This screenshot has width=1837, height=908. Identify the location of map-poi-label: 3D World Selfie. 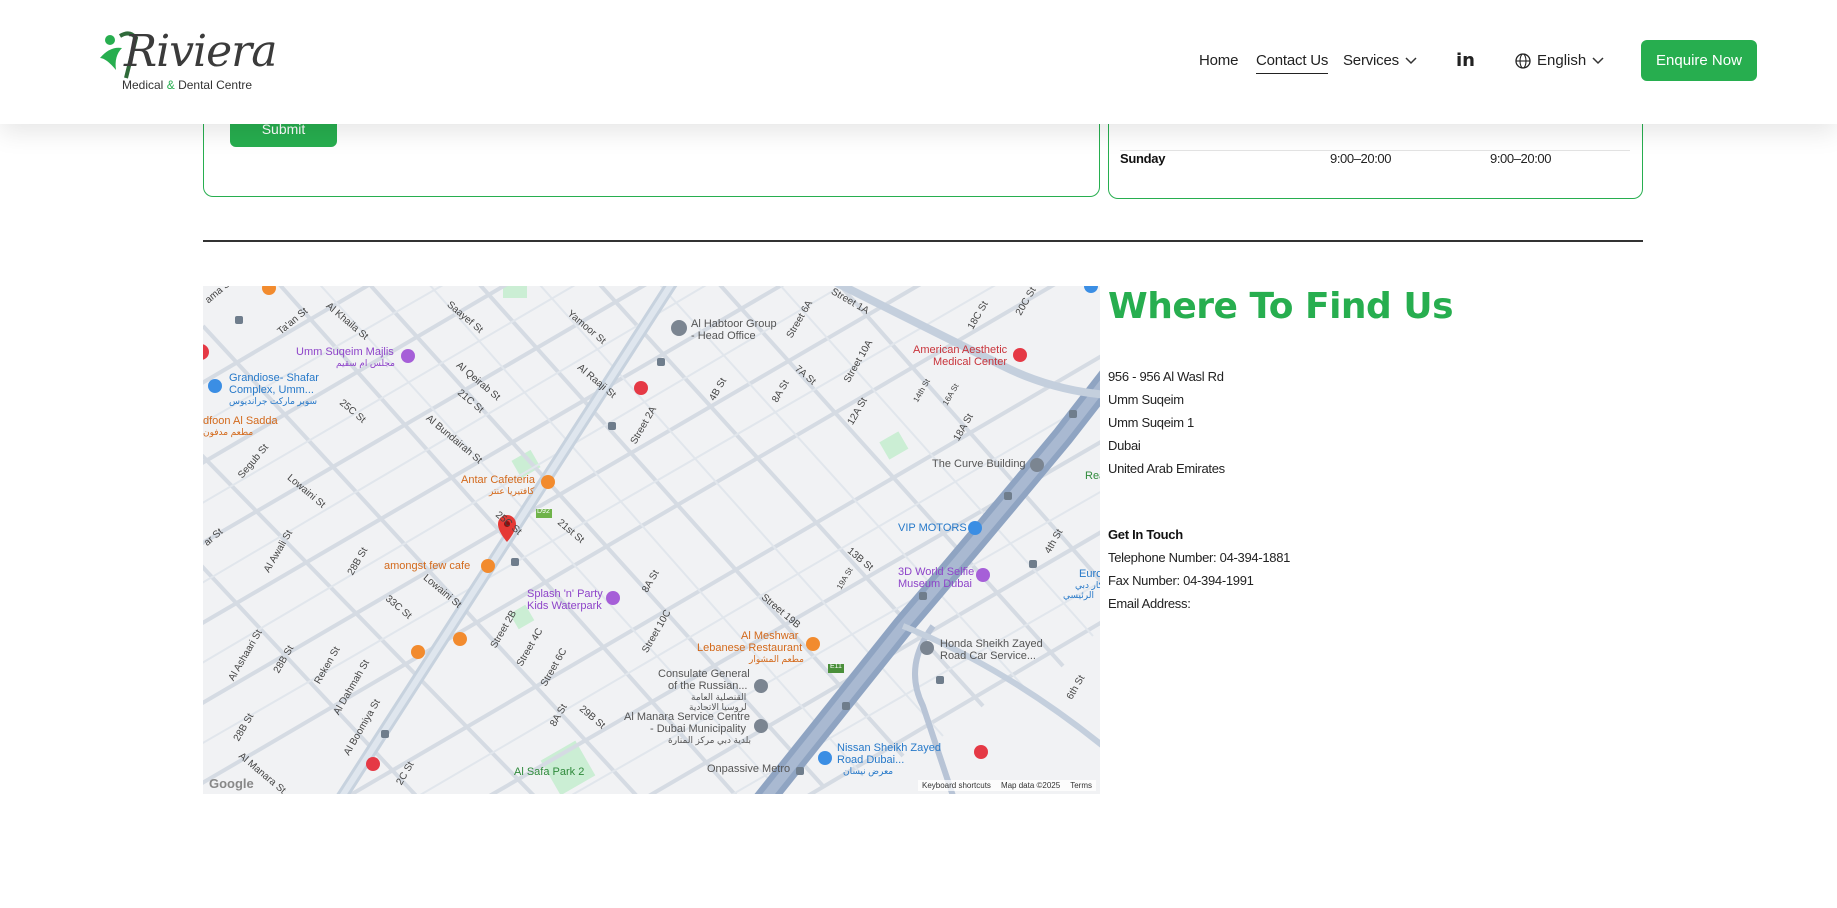
(936, 572).